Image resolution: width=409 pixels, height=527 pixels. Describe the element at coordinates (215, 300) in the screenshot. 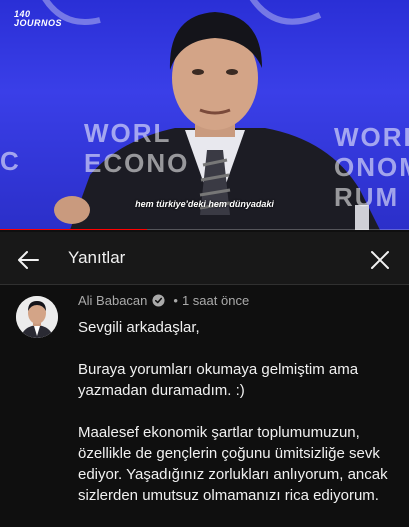

I see `comment-timestamp: 1 saat önce` at that location.